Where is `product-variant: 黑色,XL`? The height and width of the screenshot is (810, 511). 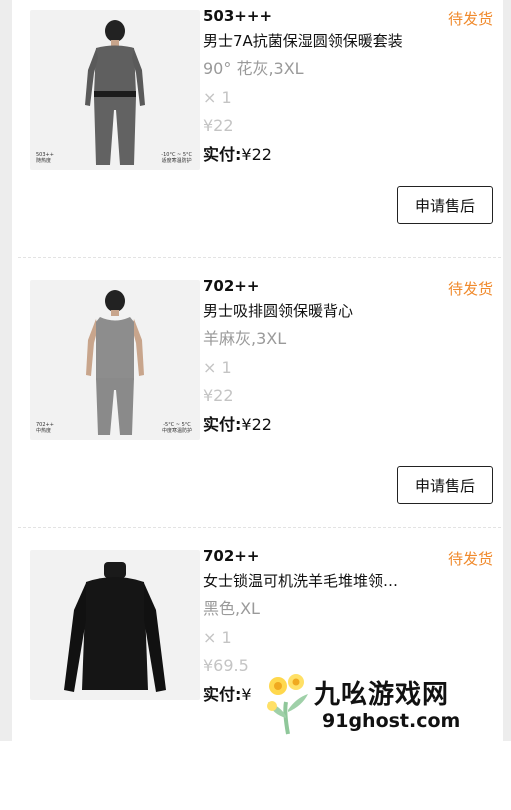 product-variant: 黑色,XL is located at coordinates (231, 608).